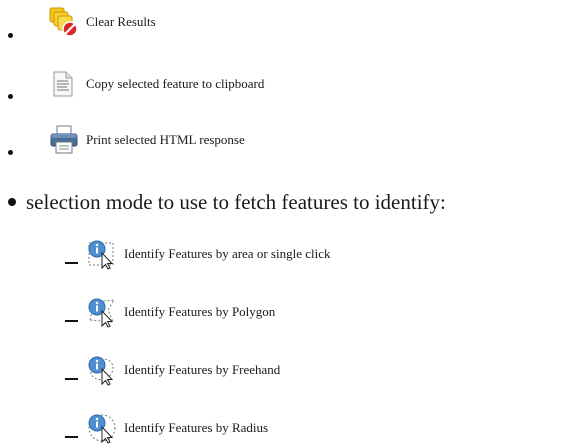 The image size is (563, 445). I want to click on list-item-label: Print selected HTML response, so click(165, 139).